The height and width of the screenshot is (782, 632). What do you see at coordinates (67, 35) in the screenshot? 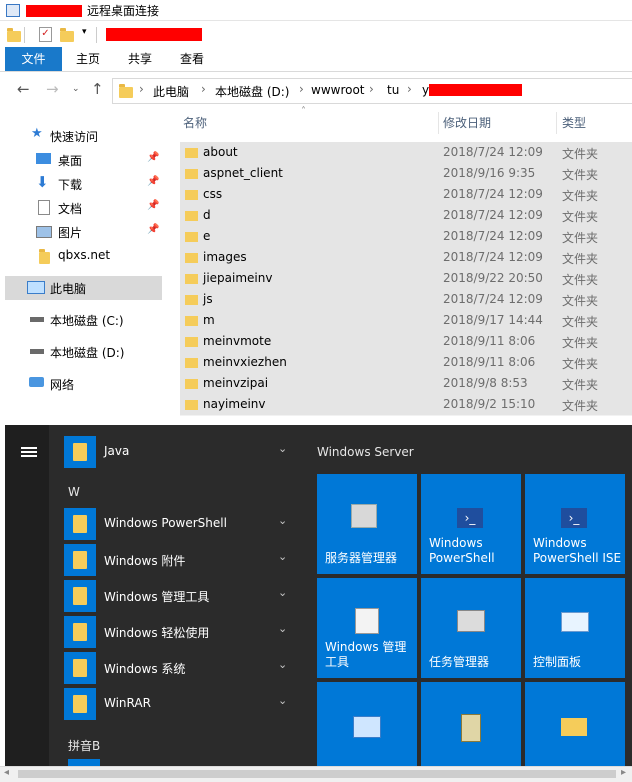
I see `new-folder-icon` at bounding box center [67, 35].